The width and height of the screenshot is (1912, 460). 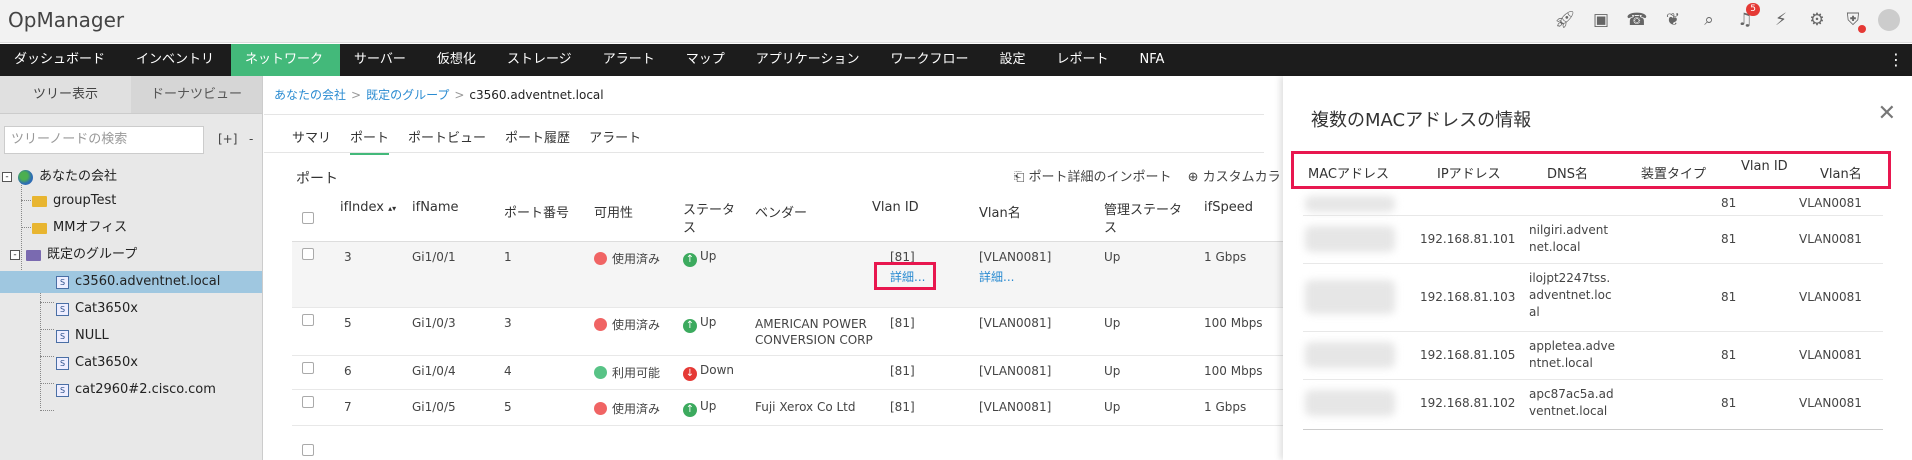 I want to click on nav-item-workflow: ワークフロー, so click(x=930, y=60).